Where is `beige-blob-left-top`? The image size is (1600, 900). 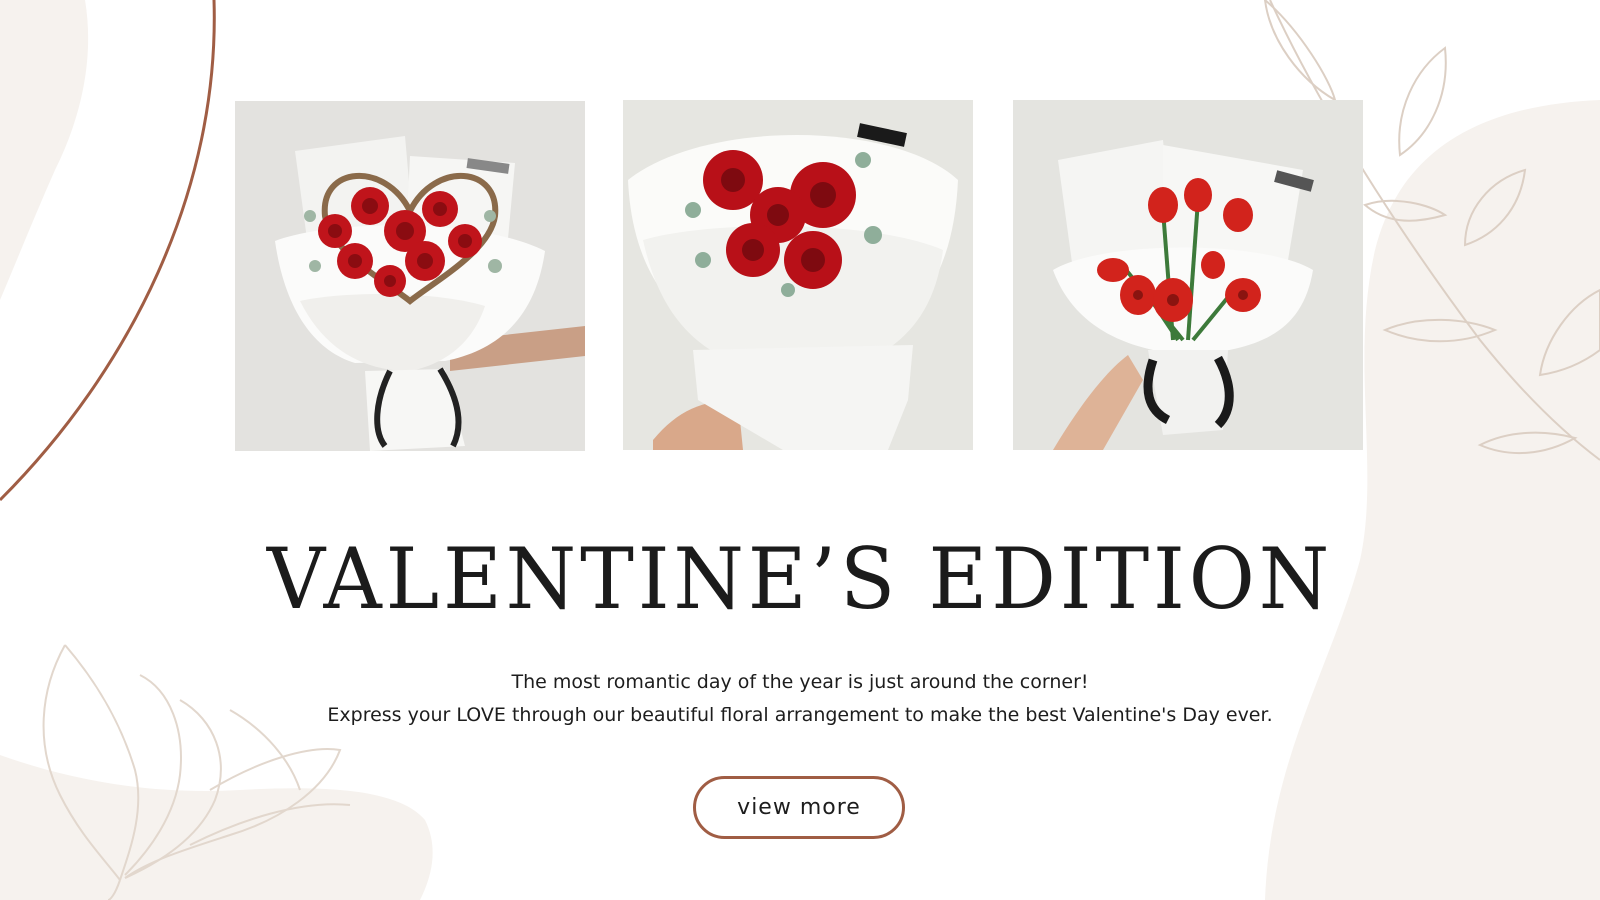 beige-blob-left-top is located at coordinates (44, 150).